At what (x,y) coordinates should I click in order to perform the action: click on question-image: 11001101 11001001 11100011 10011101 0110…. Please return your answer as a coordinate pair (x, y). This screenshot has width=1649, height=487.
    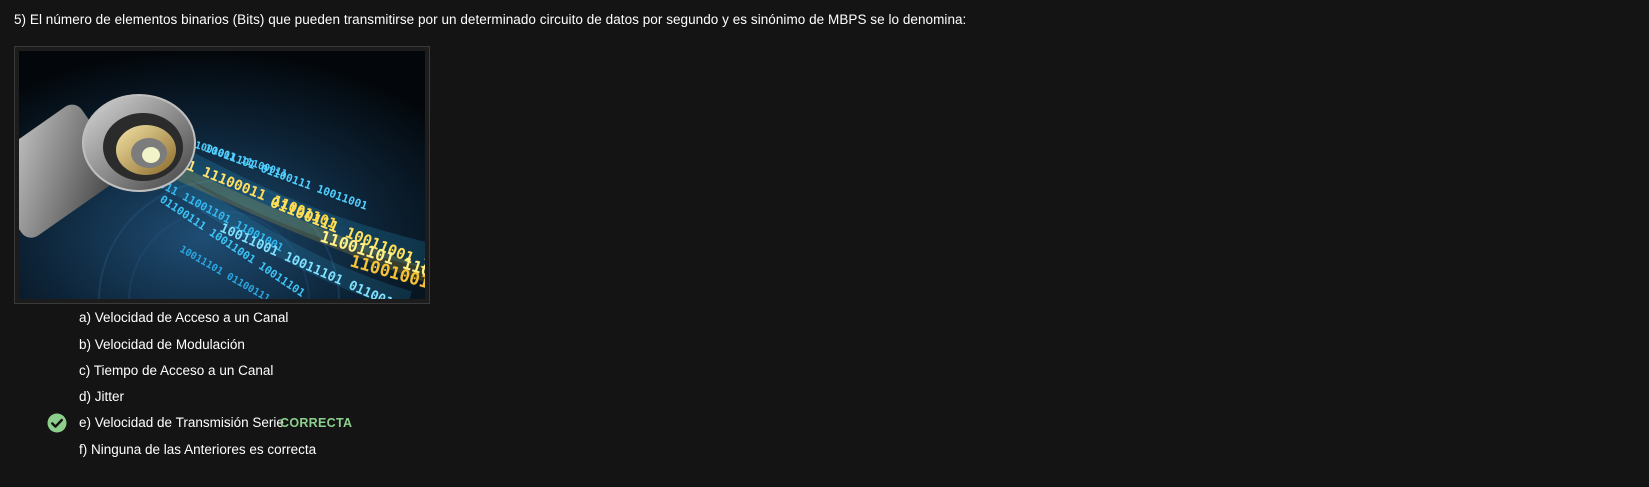
    Looking at the image, I should click on (222, 175).